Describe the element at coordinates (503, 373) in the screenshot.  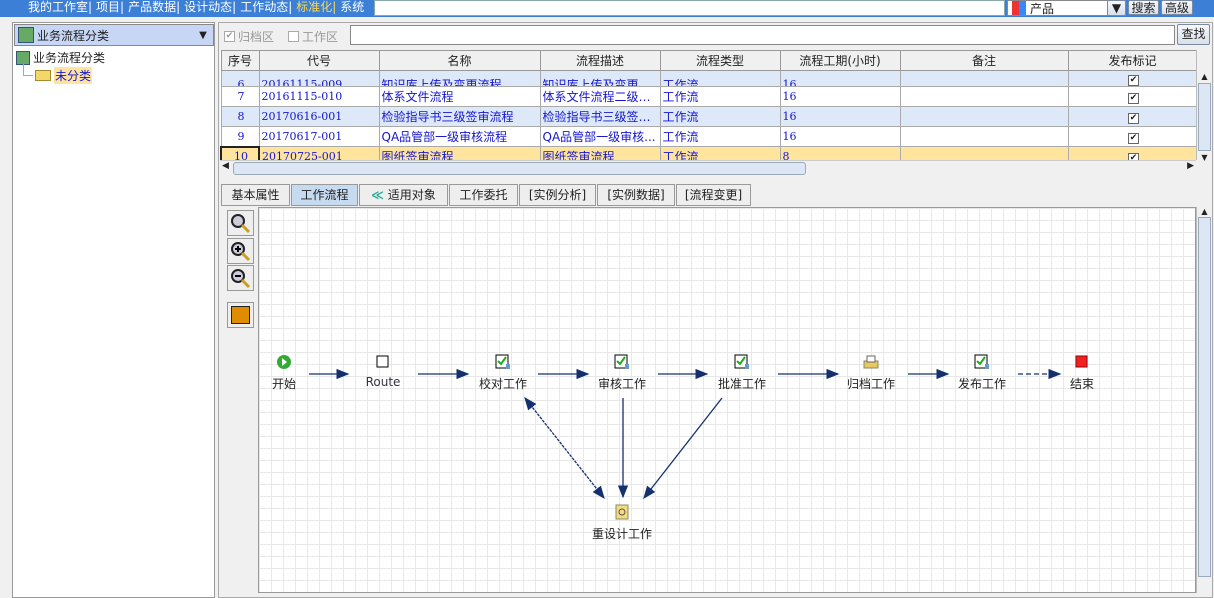
I see `flow-node-check: 校对工作` at that location.